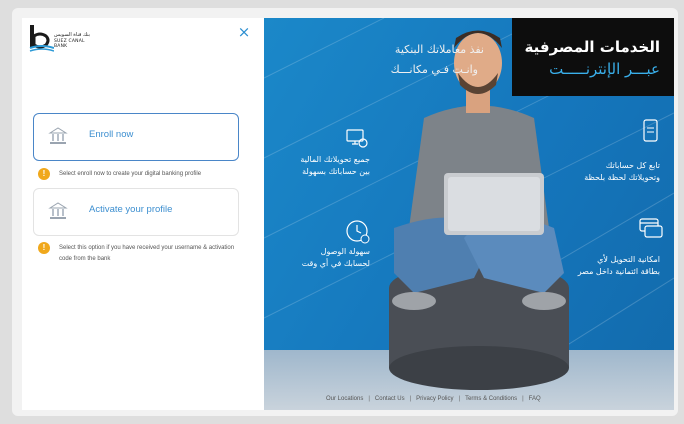  I want to click on feature-transfers-line1: جميع تحويلاتك المالية, so click(335, 159).